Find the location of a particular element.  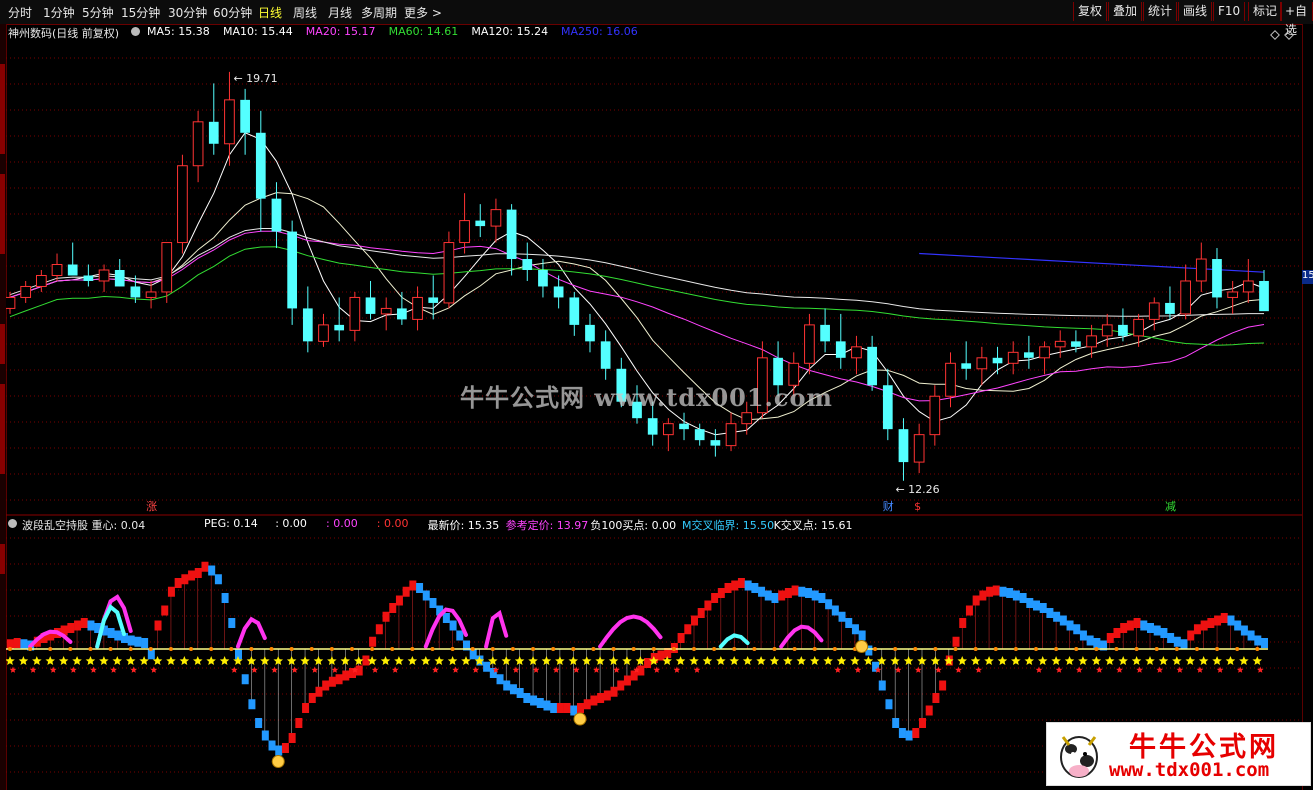

tab-9: 多周期 is located at coordinates (379, 12).